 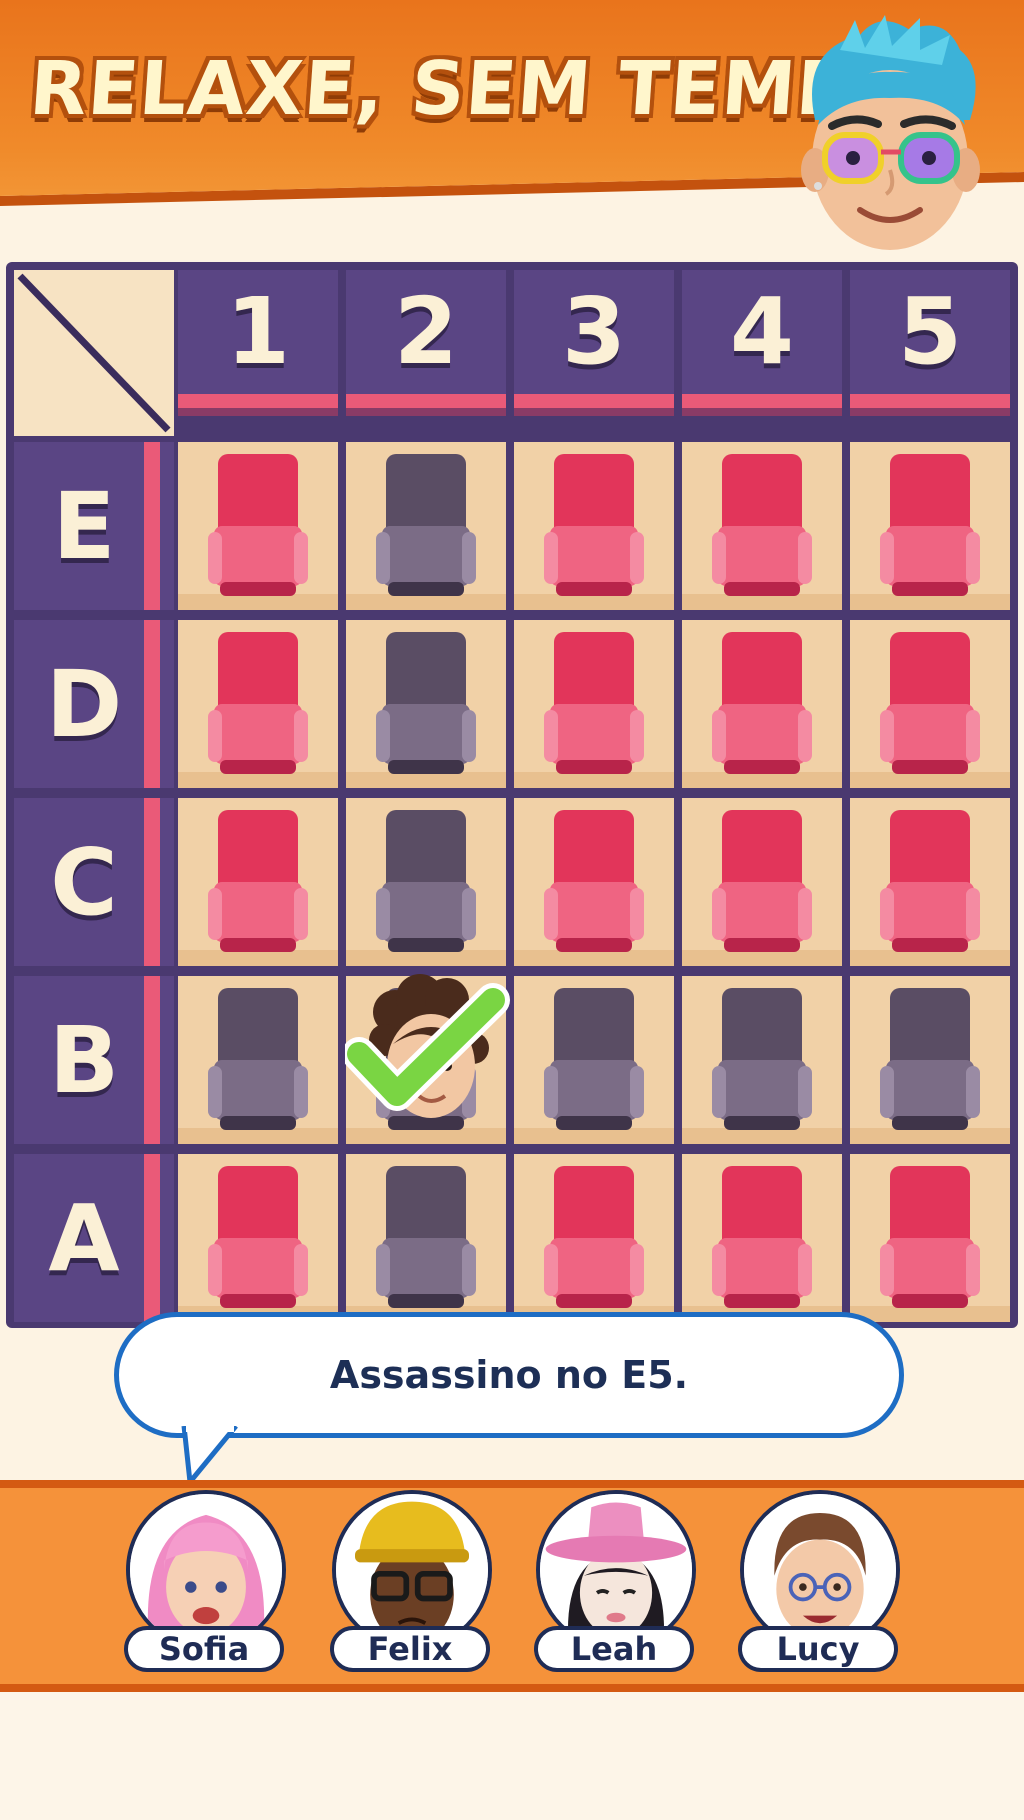 What do you see at coordinates (84, 704) in the screenshot?
I see `row-label: D` at bounding box center [84, 704].